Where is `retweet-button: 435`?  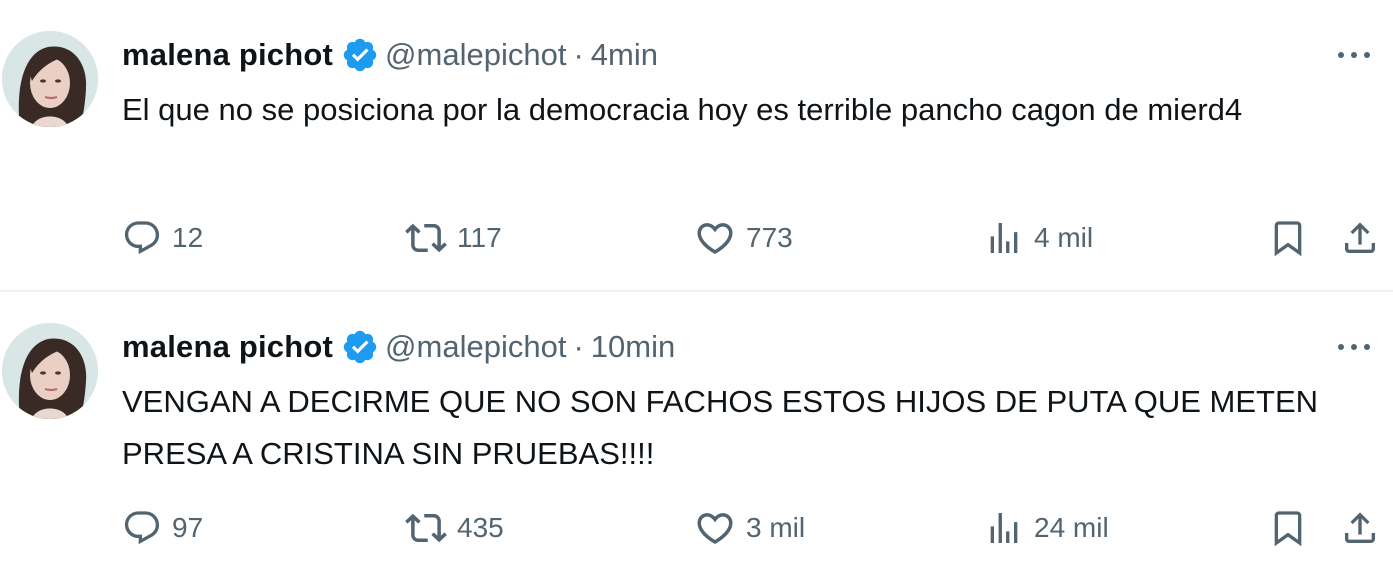
retweet-button: 435 is located at coordinates (454, 528).